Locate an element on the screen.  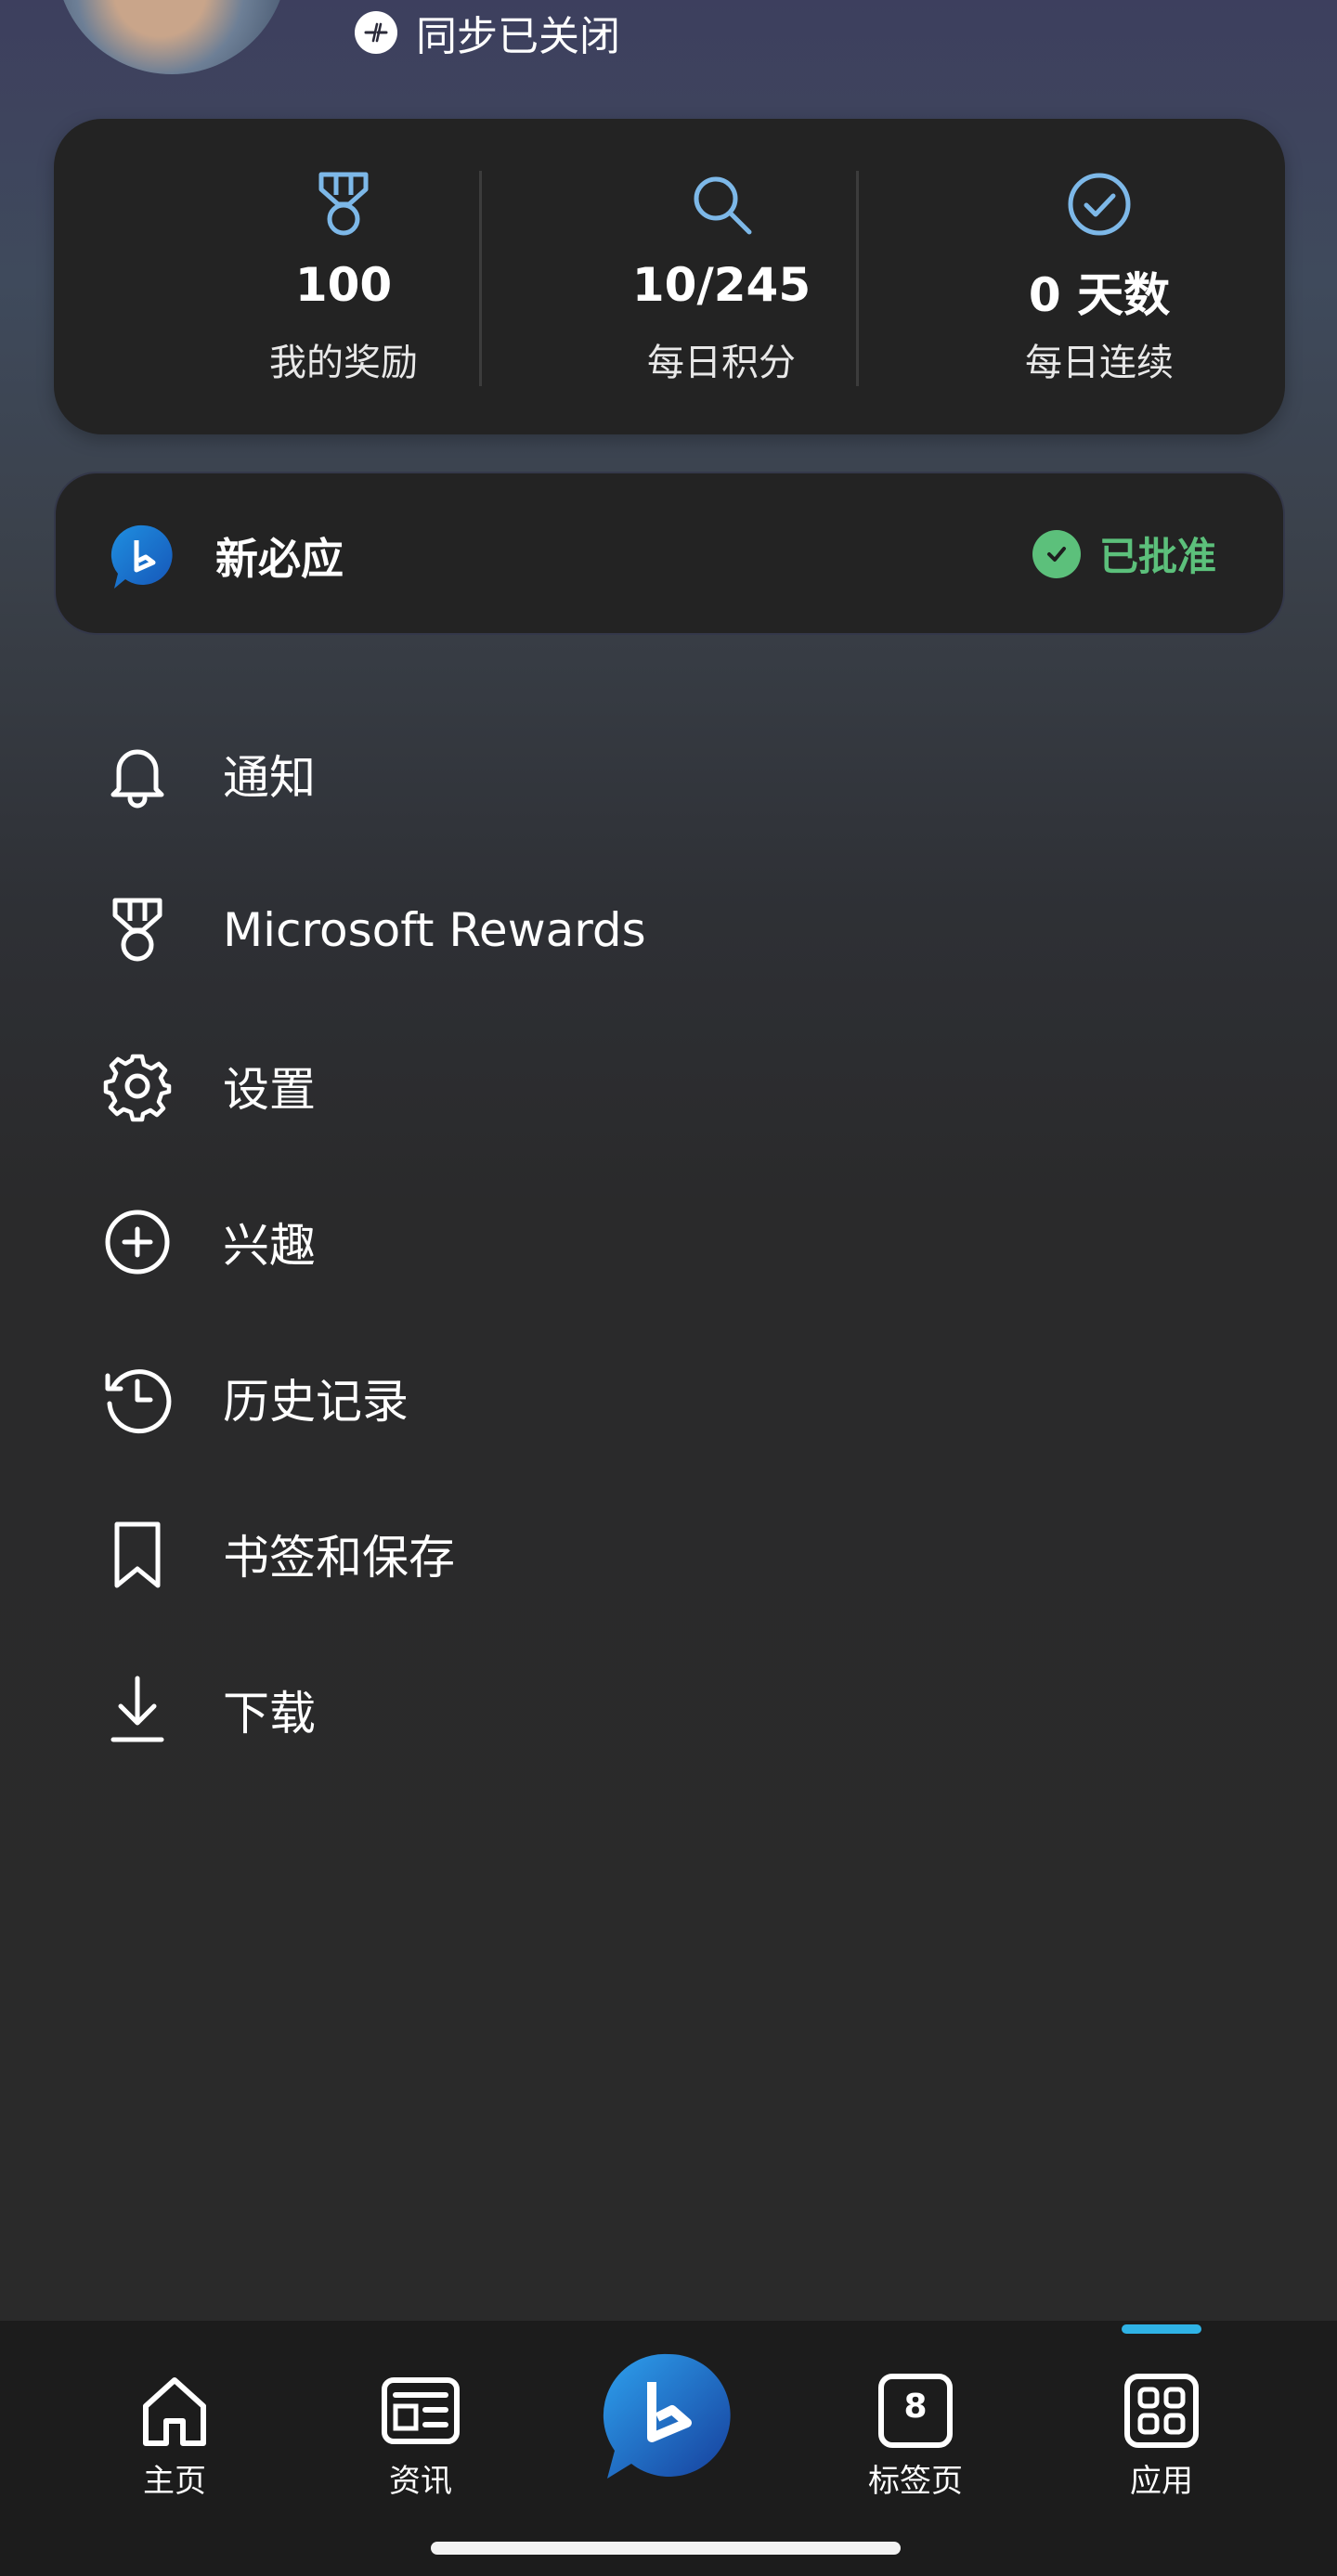
nav-apps: 应用 is located at coordinates (1161, 2413).